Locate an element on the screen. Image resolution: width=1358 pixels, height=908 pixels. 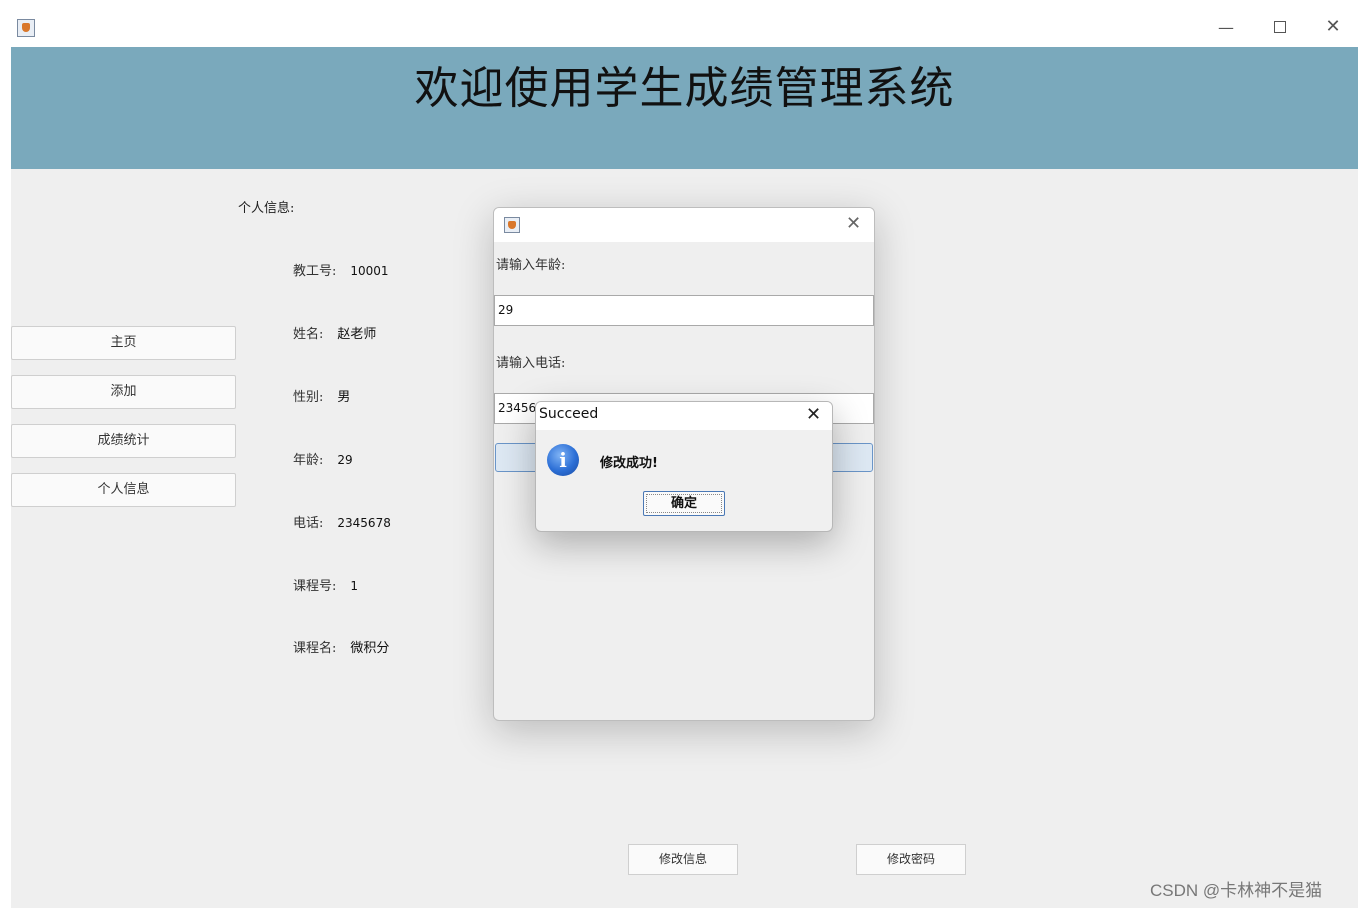
info-row-course-name: 课程名: 微积分 is located at coordinates (341, 646).